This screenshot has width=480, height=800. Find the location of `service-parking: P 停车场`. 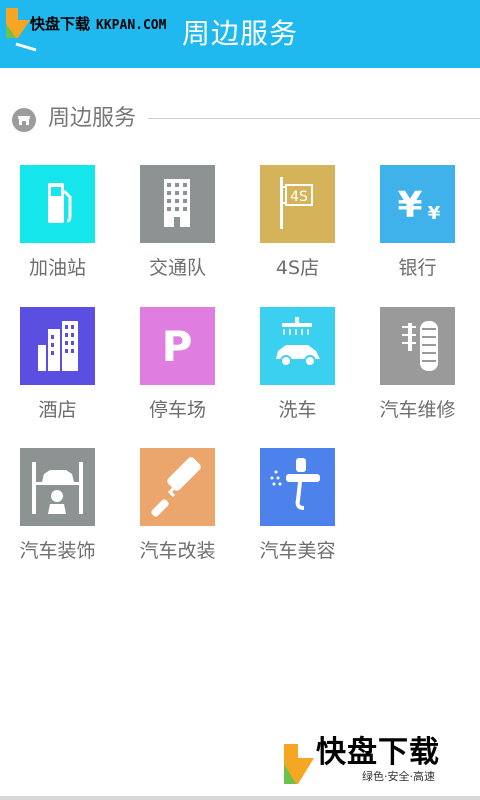

service-parking: P 停车场 is located at coordinates (180, 372).